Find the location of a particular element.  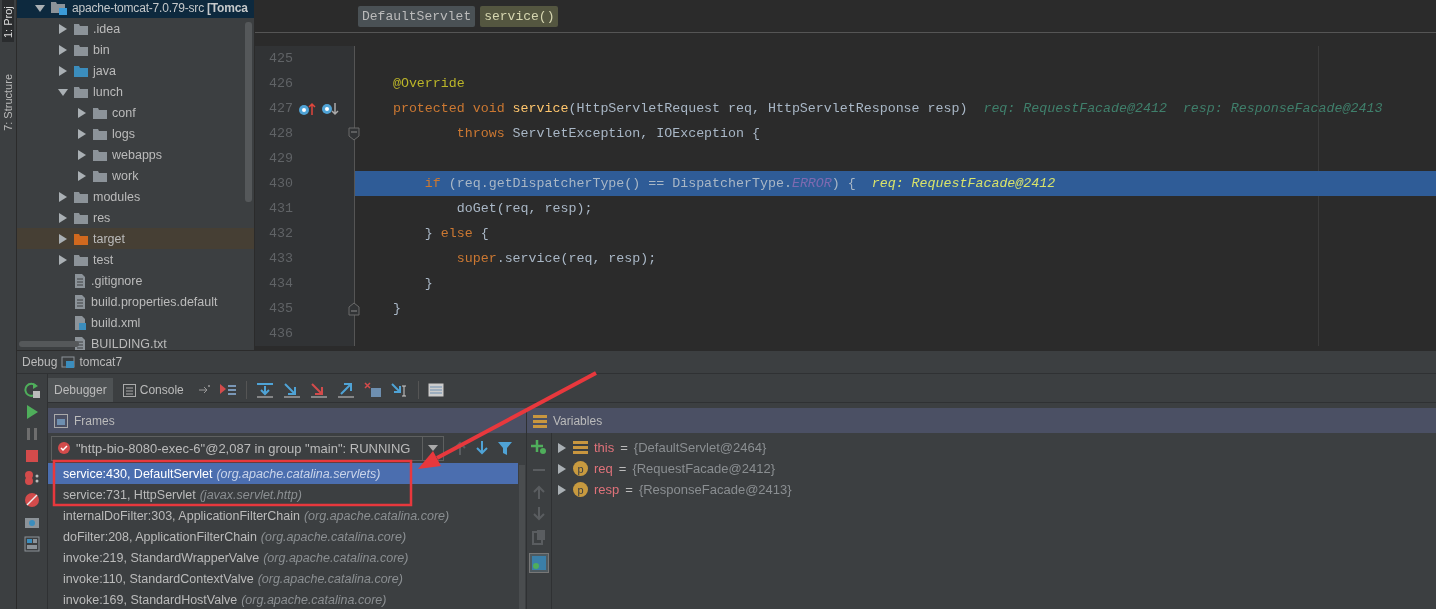

tree-item: bin is located at coordinates (135, 49).